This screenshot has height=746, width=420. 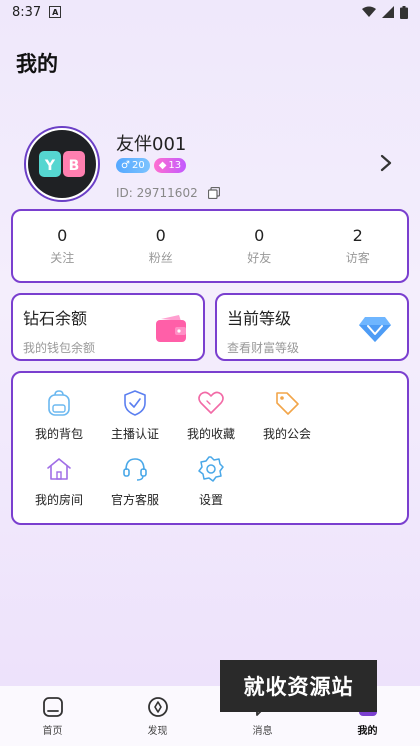 I want to click on menu-item-label: 我的公会, so click(x=286, y=434).